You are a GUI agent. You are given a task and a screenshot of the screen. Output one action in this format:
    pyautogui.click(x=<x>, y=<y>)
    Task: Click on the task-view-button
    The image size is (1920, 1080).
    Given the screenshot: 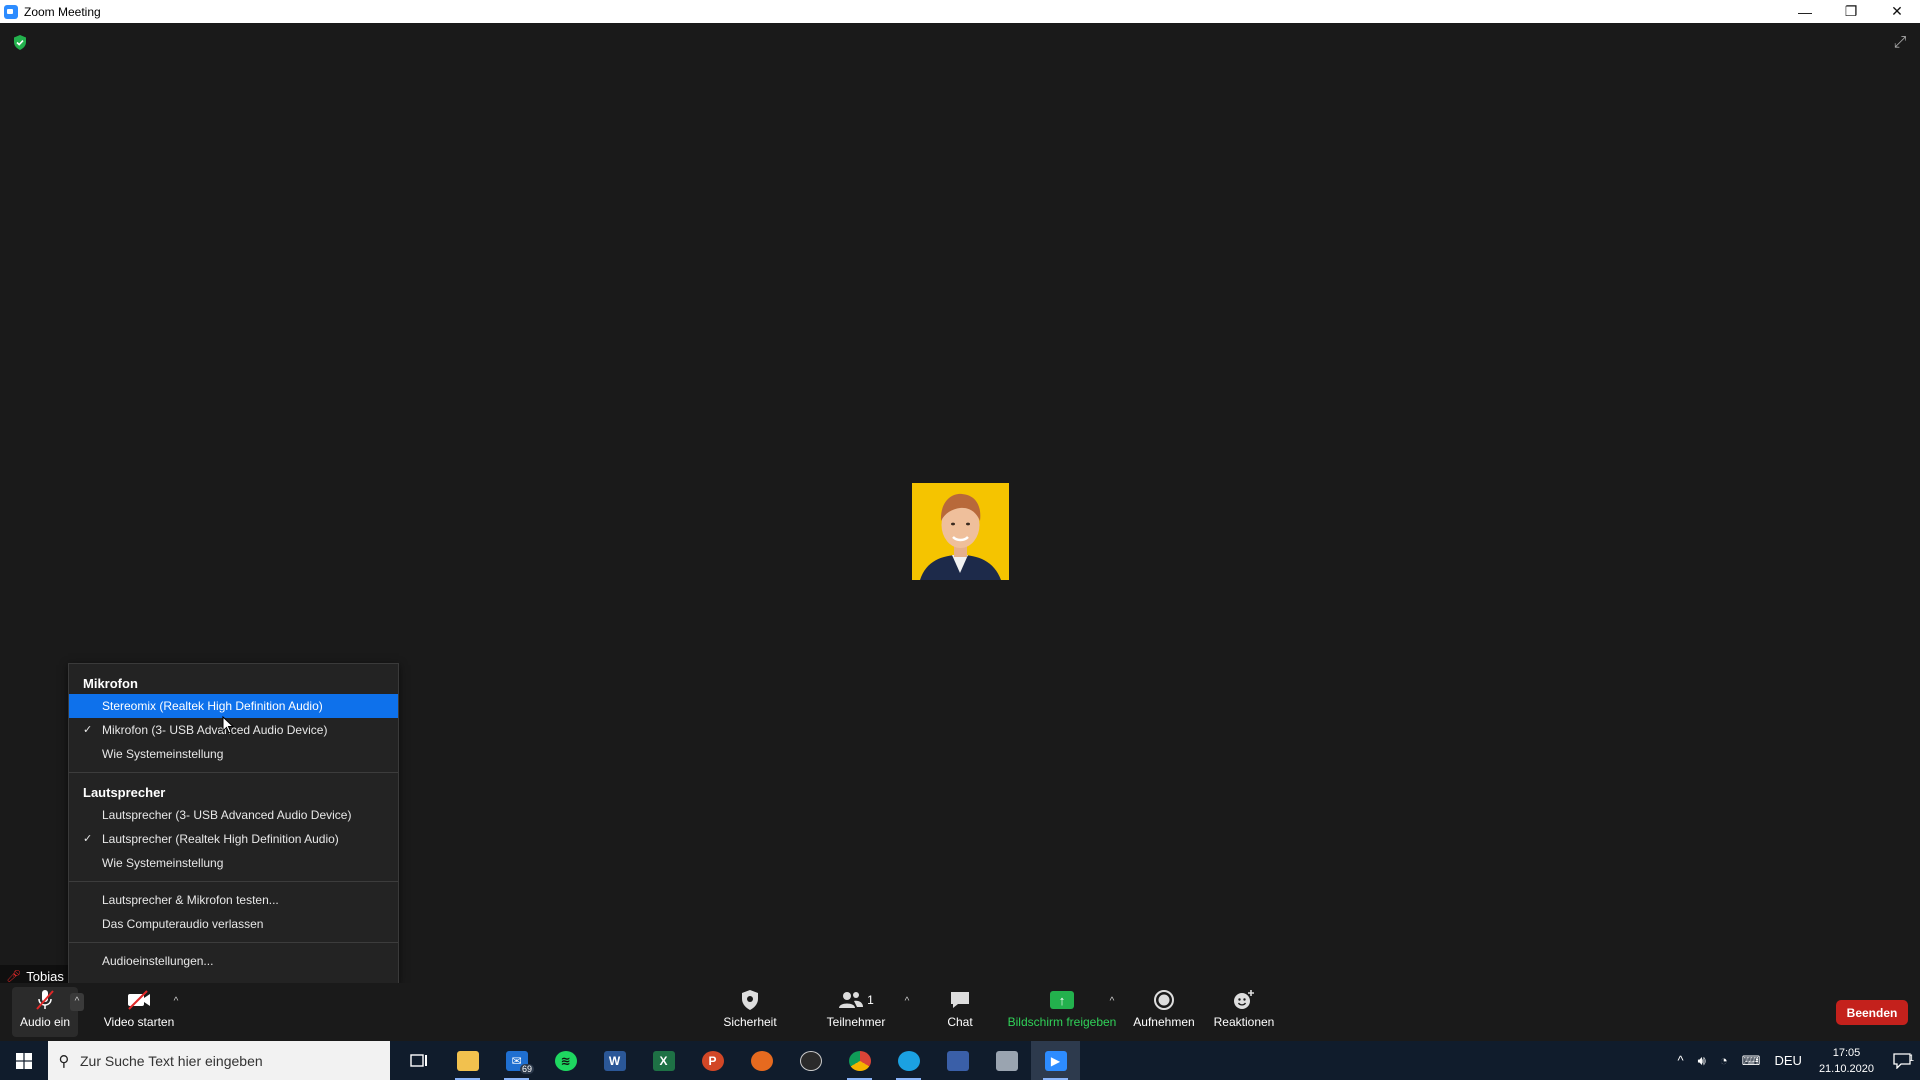 What is the action you would take?
    pyautogui.click(x=418, y=1060)
    